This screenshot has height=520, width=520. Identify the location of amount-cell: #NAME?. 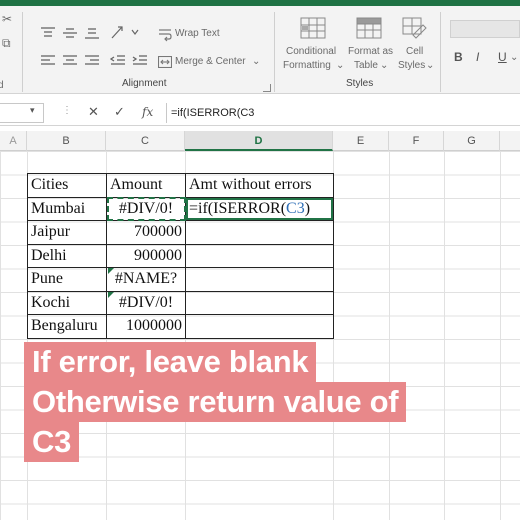
(146, 279).